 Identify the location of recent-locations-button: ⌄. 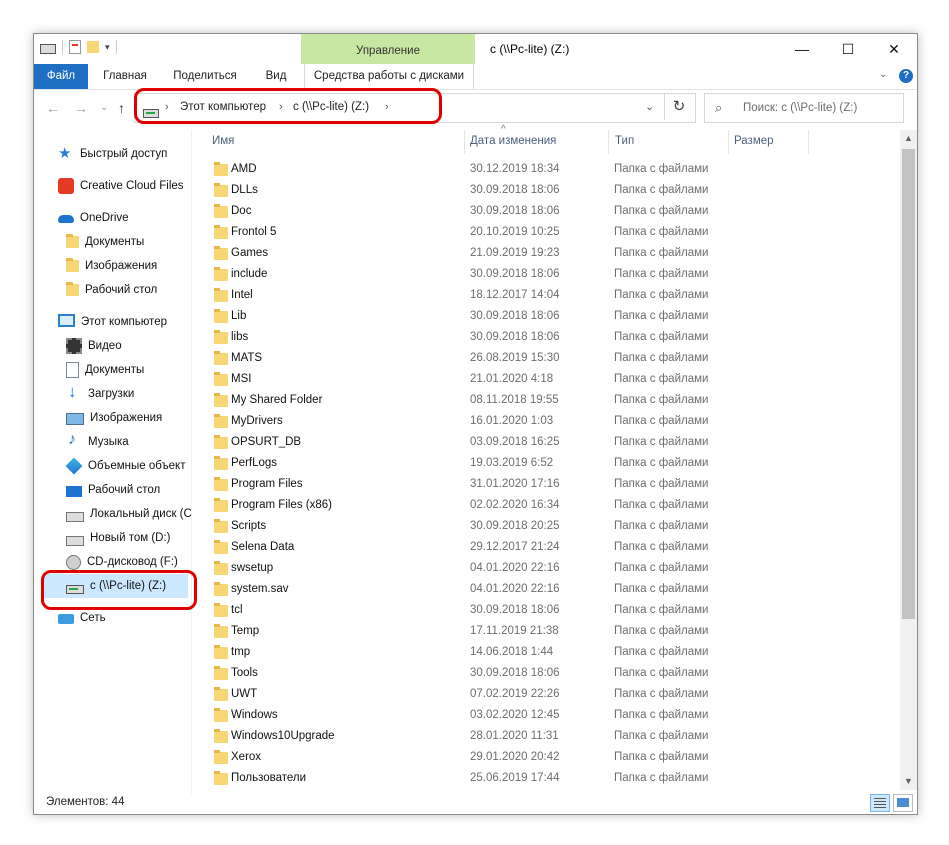
(104, 107).